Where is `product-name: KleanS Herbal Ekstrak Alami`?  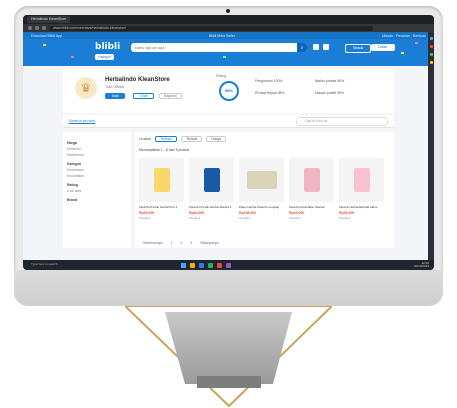 product-name: KleanS Herbal Ekstrak Alami is located at coordinates (361, 207).